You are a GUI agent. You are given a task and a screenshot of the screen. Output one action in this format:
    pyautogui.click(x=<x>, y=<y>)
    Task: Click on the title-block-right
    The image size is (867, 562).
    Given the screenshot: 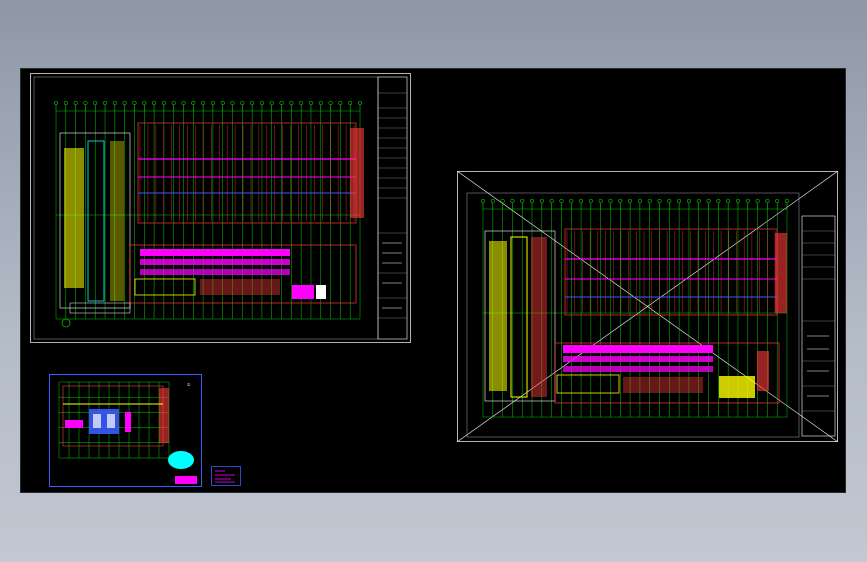 What is the action you would take?
    pyautogui.click(x=818, y=326)
    